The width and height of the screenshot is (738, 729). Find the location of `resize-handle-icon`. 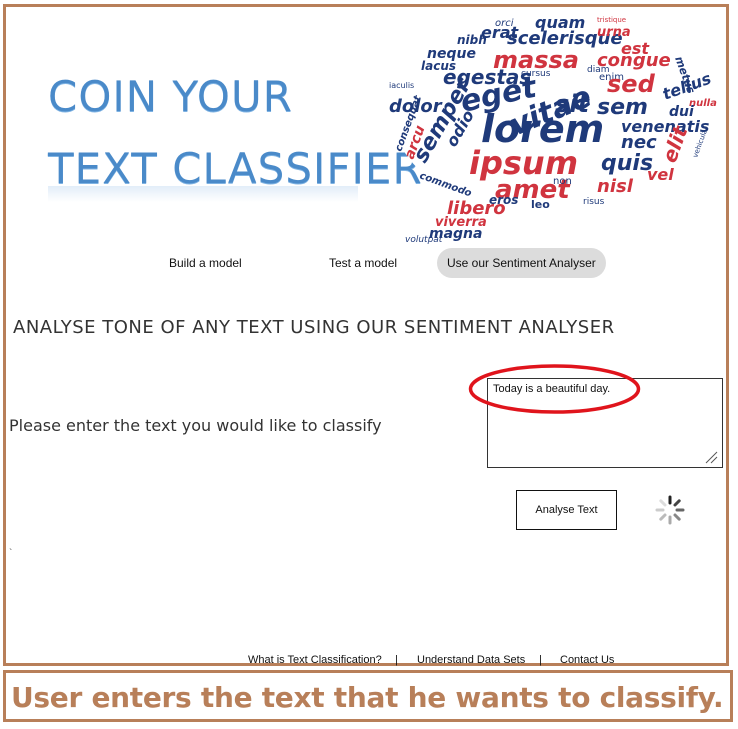

resize-handle-icon is located at coordinates (711, 457).